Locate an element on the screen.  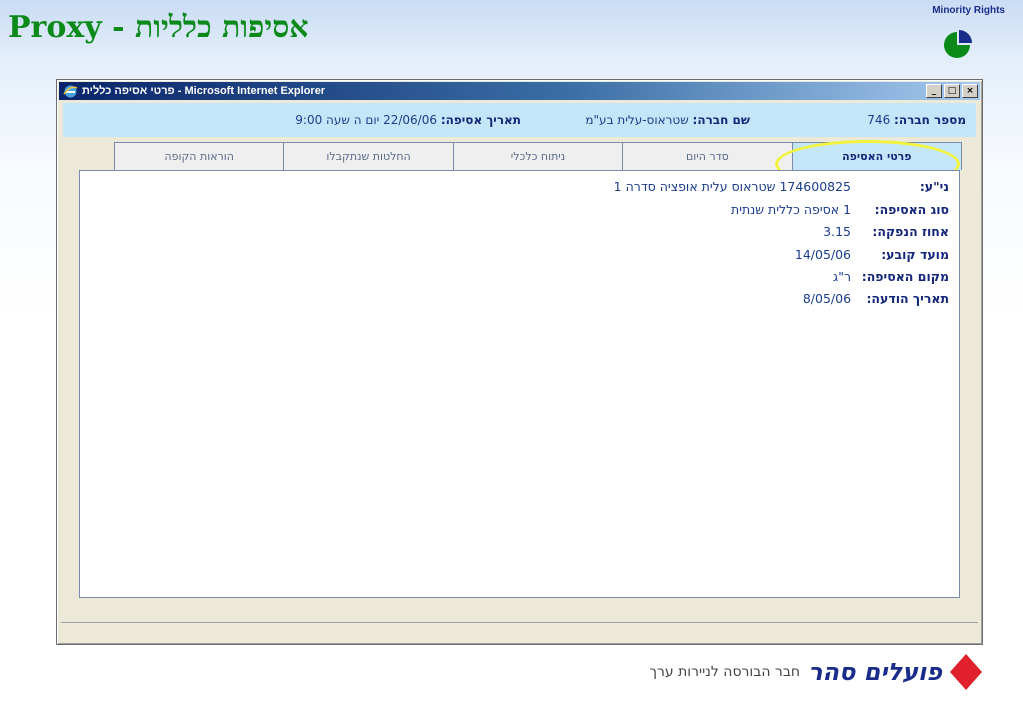
tab-resolutions: החלטות שנתקבלו is located at coordinates (368, 156).